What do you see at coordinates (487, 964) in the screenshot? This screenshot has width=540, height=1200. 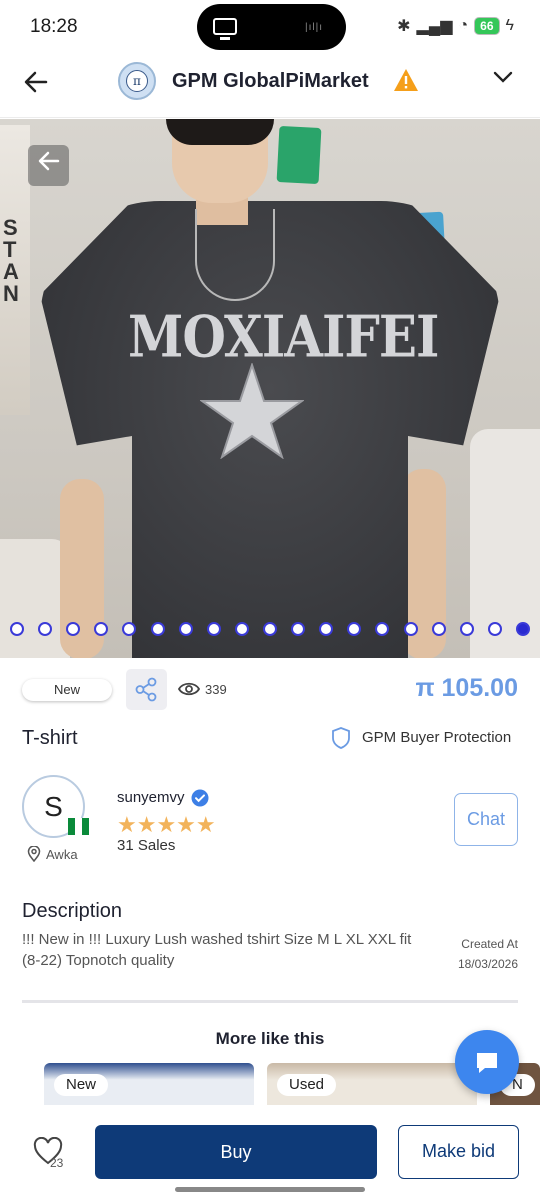 I see `created-at-date: 18/03/2026` at bounding box center [487, 964].